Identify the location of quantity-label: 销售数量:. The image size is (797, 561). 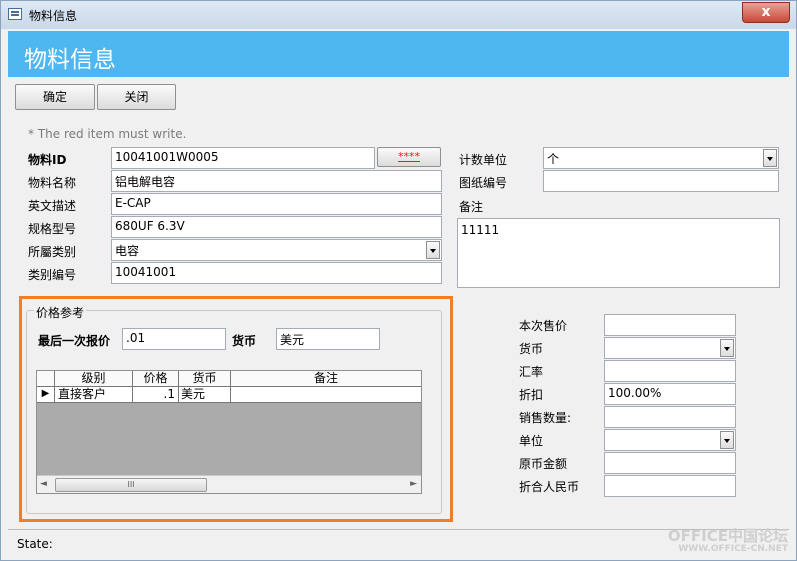
(545, 418).